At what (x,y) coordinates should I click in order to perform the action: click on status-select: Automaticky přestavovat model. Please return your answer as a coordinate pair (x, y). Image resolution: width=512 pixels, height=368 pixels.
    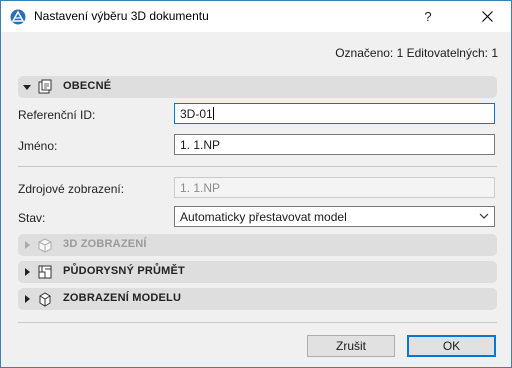
    Looking at the image, I should click on (334, 216).